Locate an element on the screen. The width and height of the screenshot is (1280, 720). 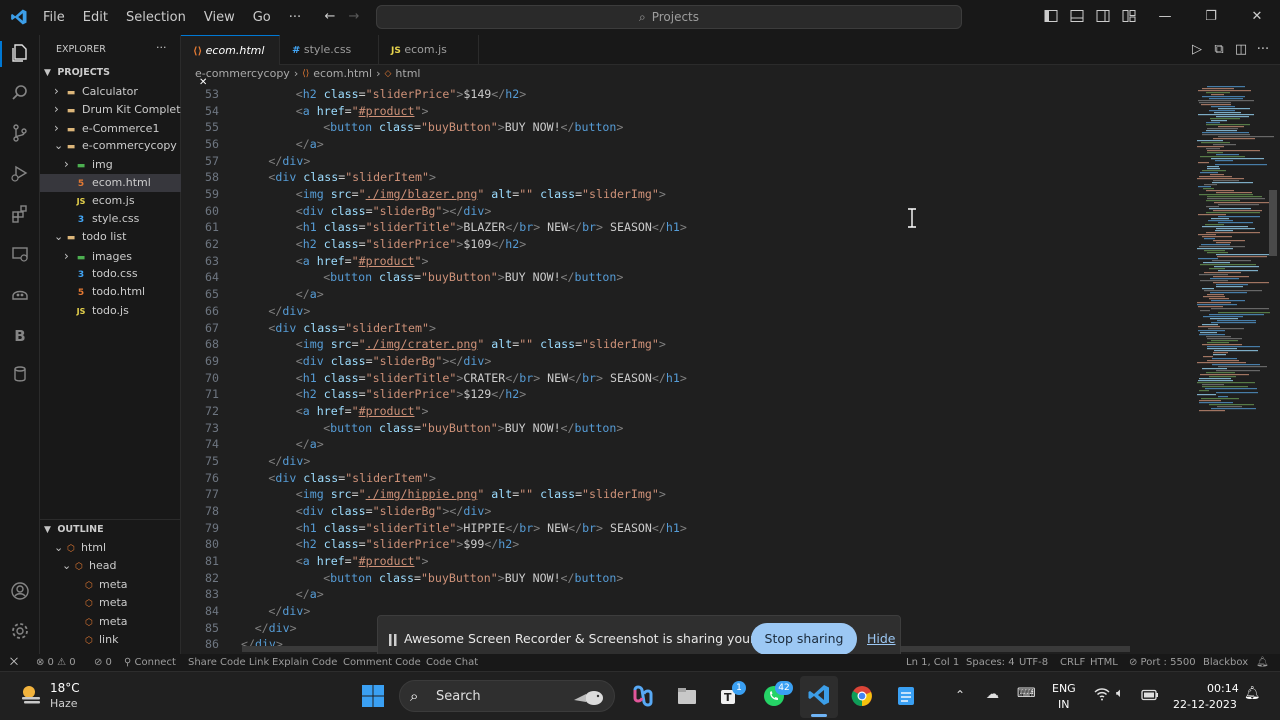
breadcrumb-file: ecom.html is located at coordinates (342, 74).